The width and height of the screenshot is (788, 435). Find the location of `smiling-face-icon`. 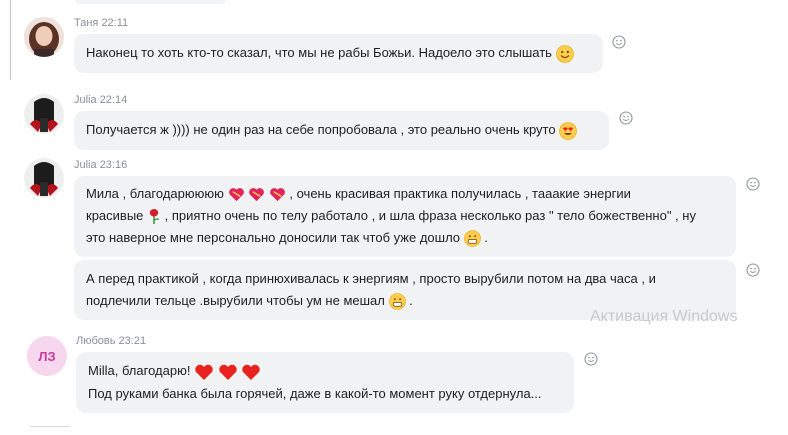

smiling-face-icon is located at coordinates (564, 53).